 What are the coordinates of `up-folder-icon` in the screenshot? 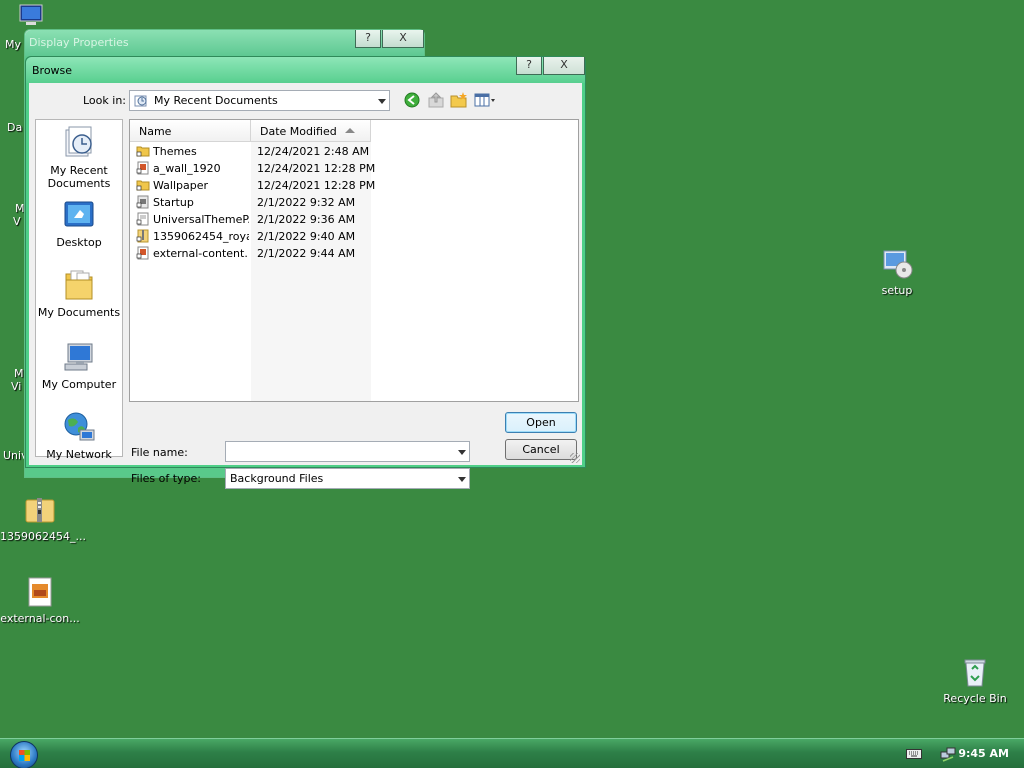 It's located at (436, 100).